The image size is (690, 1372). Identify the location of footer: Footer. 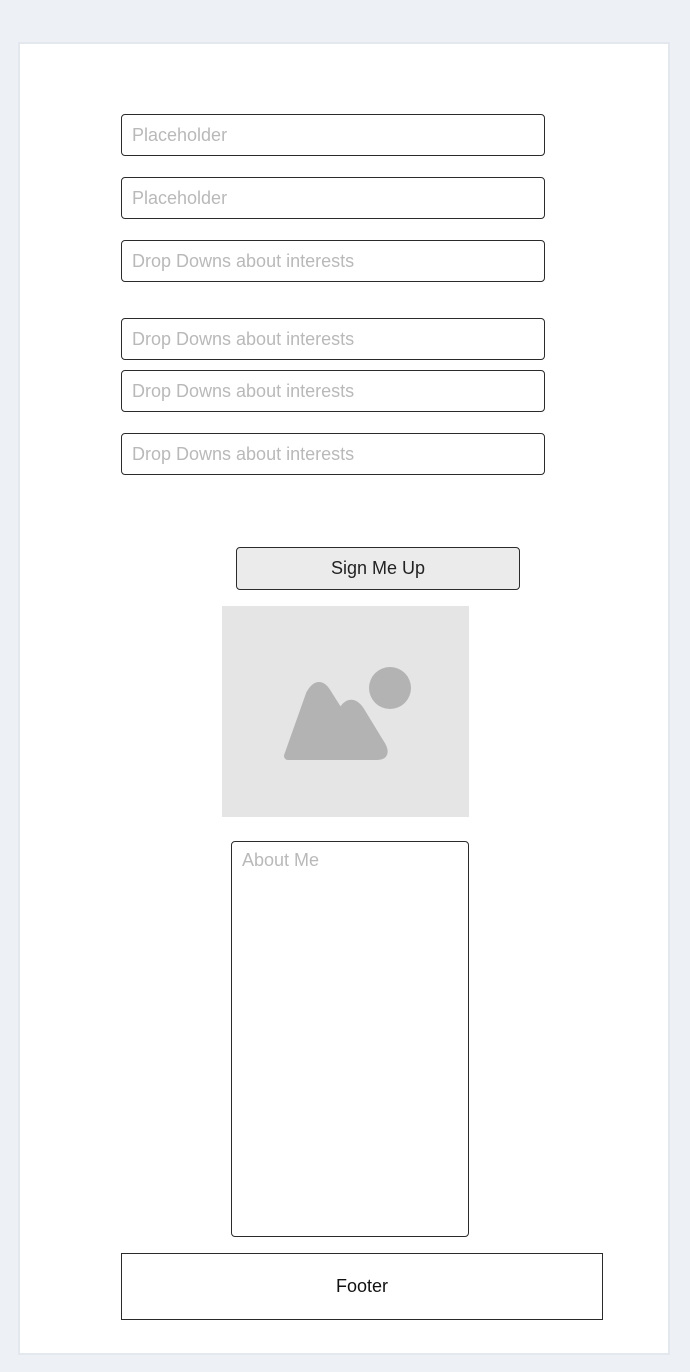
(362, 1286).